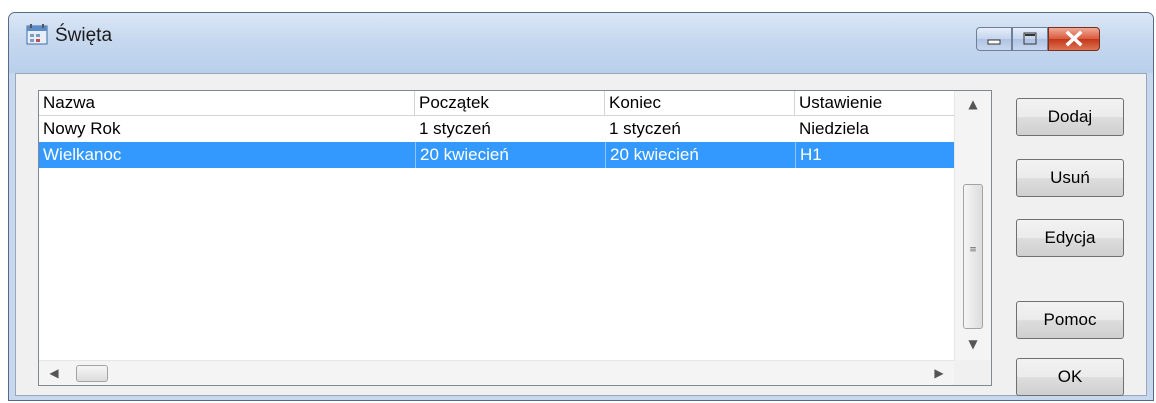  What do you see at coordinates (973, 250) in the screenshot?
I see `grip-icon: ≡` at bounding box center [973, 250].